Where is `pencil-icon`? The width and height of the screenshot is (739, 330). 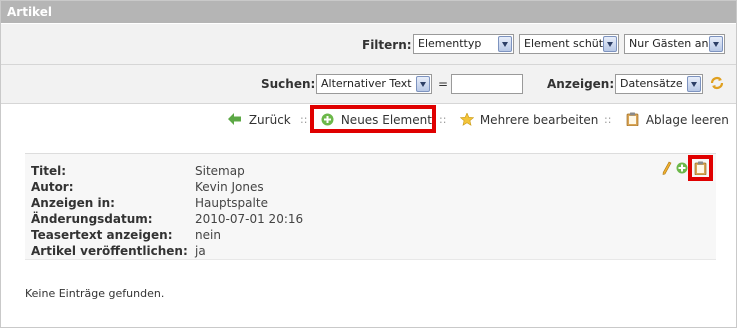 pencil-icon is located at coordinates (667, 168).